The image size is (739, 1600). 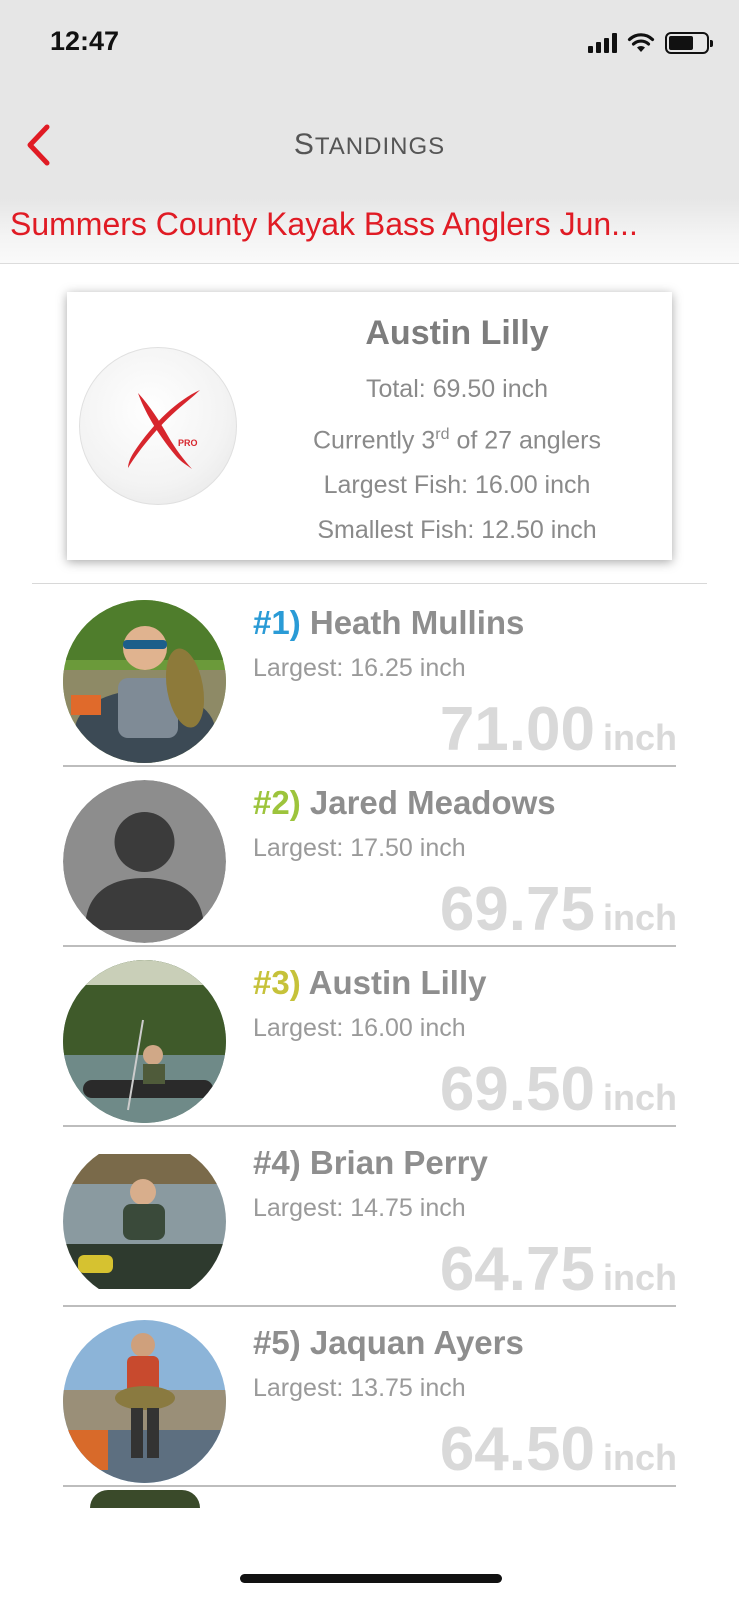 What do you see at coordinates (277, 982) in the screenshot?
I see `rank-number: #3)` at bounding box center [277, 982].